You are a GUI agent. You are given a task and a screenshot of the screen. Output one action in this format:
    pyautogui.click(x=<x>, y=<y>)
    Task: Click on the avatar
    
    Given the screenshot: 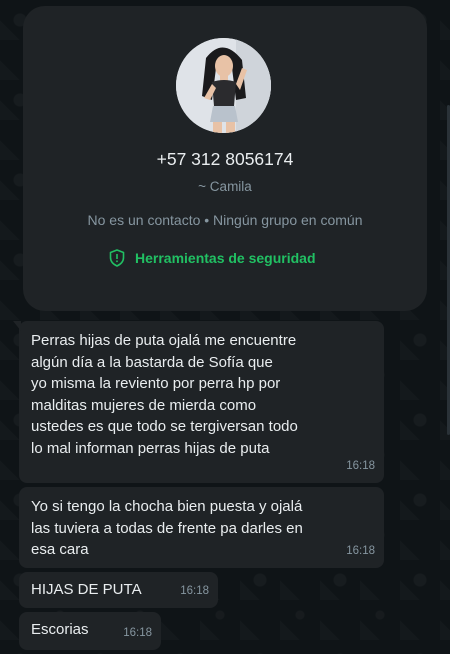 What is the action you would take?
    pyautogui.click(x=223, y=85)
    